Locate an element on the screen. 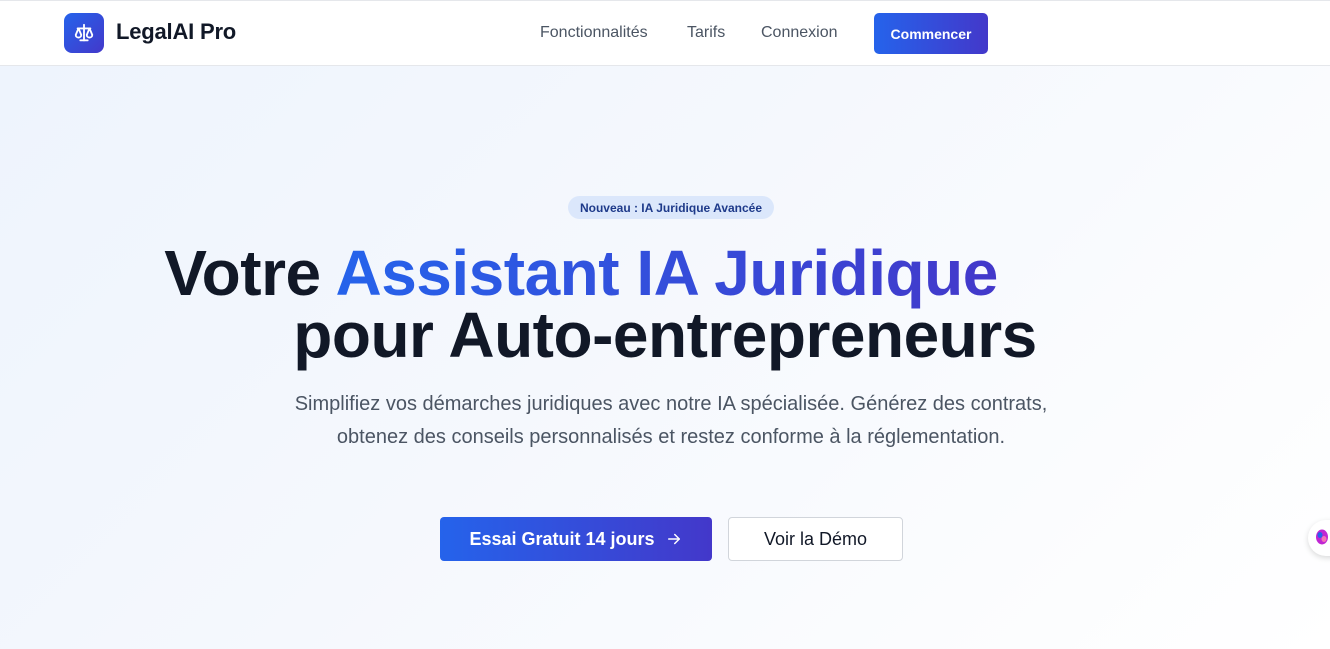  logo is located at coordinates (84, 33).